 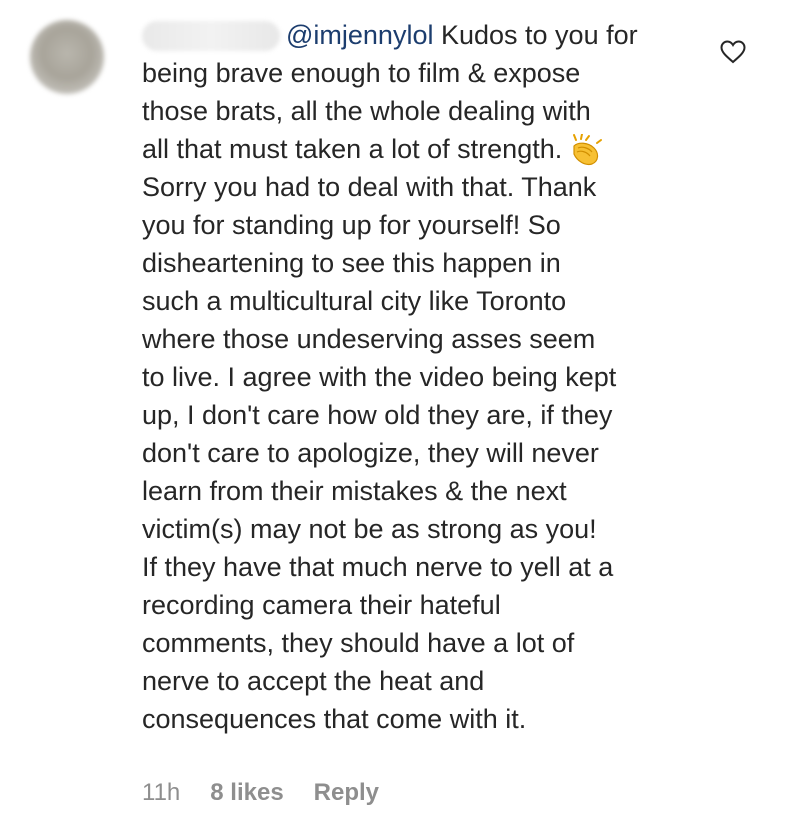 I want to click on comment-line: disheartening to see this happen in, so click(x=351, y=263).